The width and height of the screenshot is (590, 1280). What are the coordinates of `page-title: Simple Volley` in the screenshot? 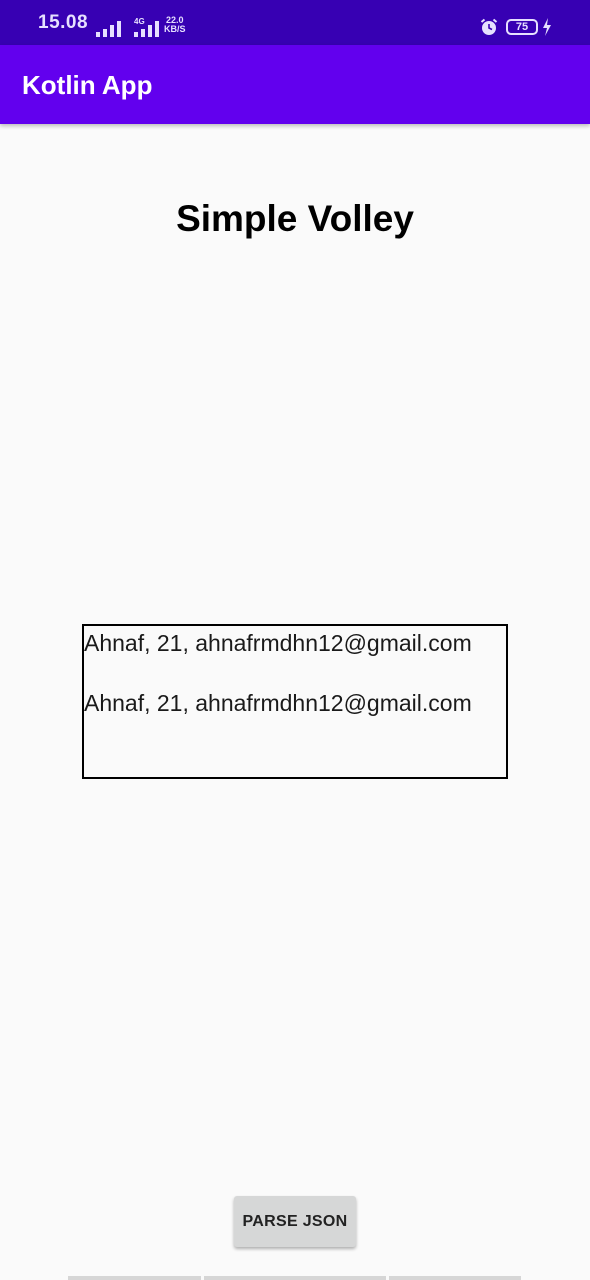 It's located at (295, 218).